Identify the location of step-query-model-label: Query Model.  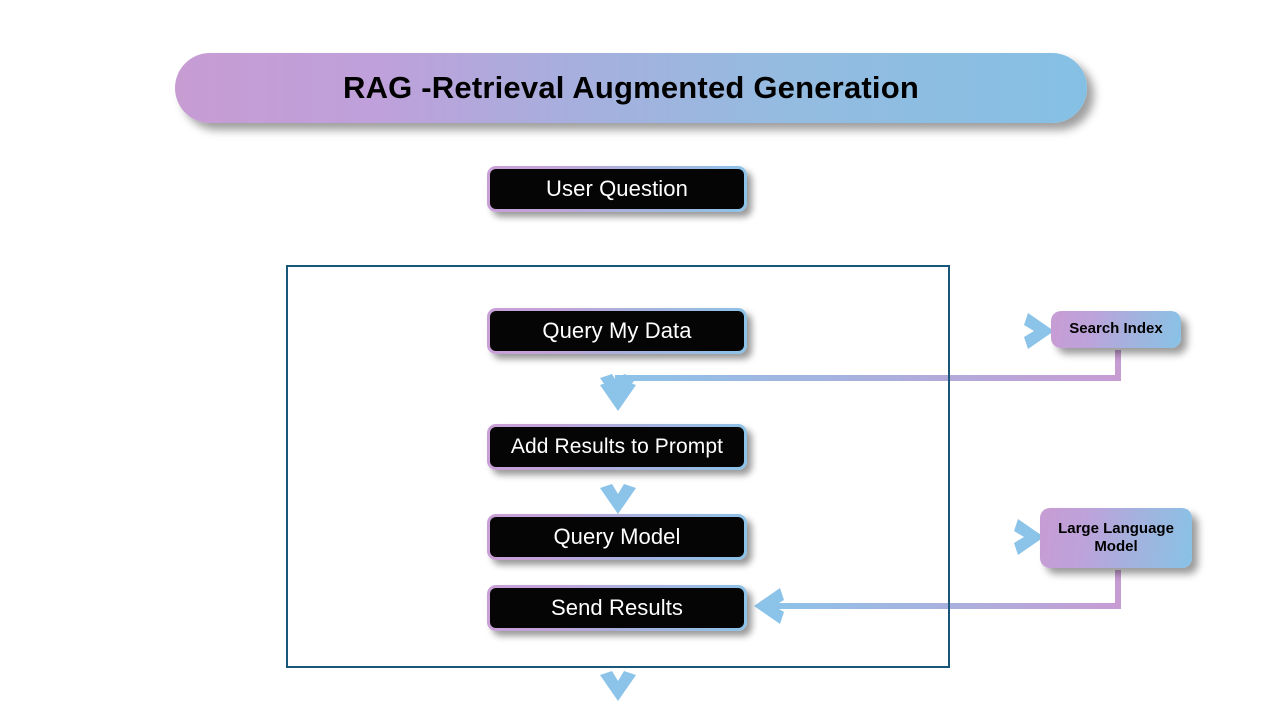
(617, 536).